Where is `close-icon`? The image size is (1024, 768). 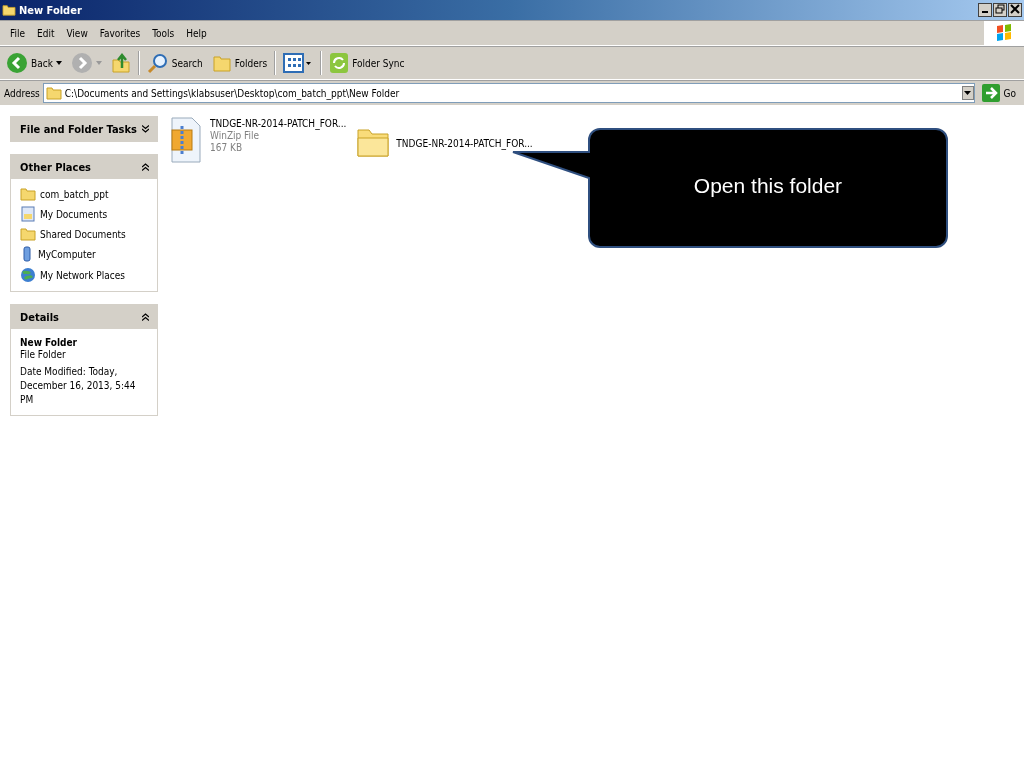 close-icon is located at coordinates (1015, 9).